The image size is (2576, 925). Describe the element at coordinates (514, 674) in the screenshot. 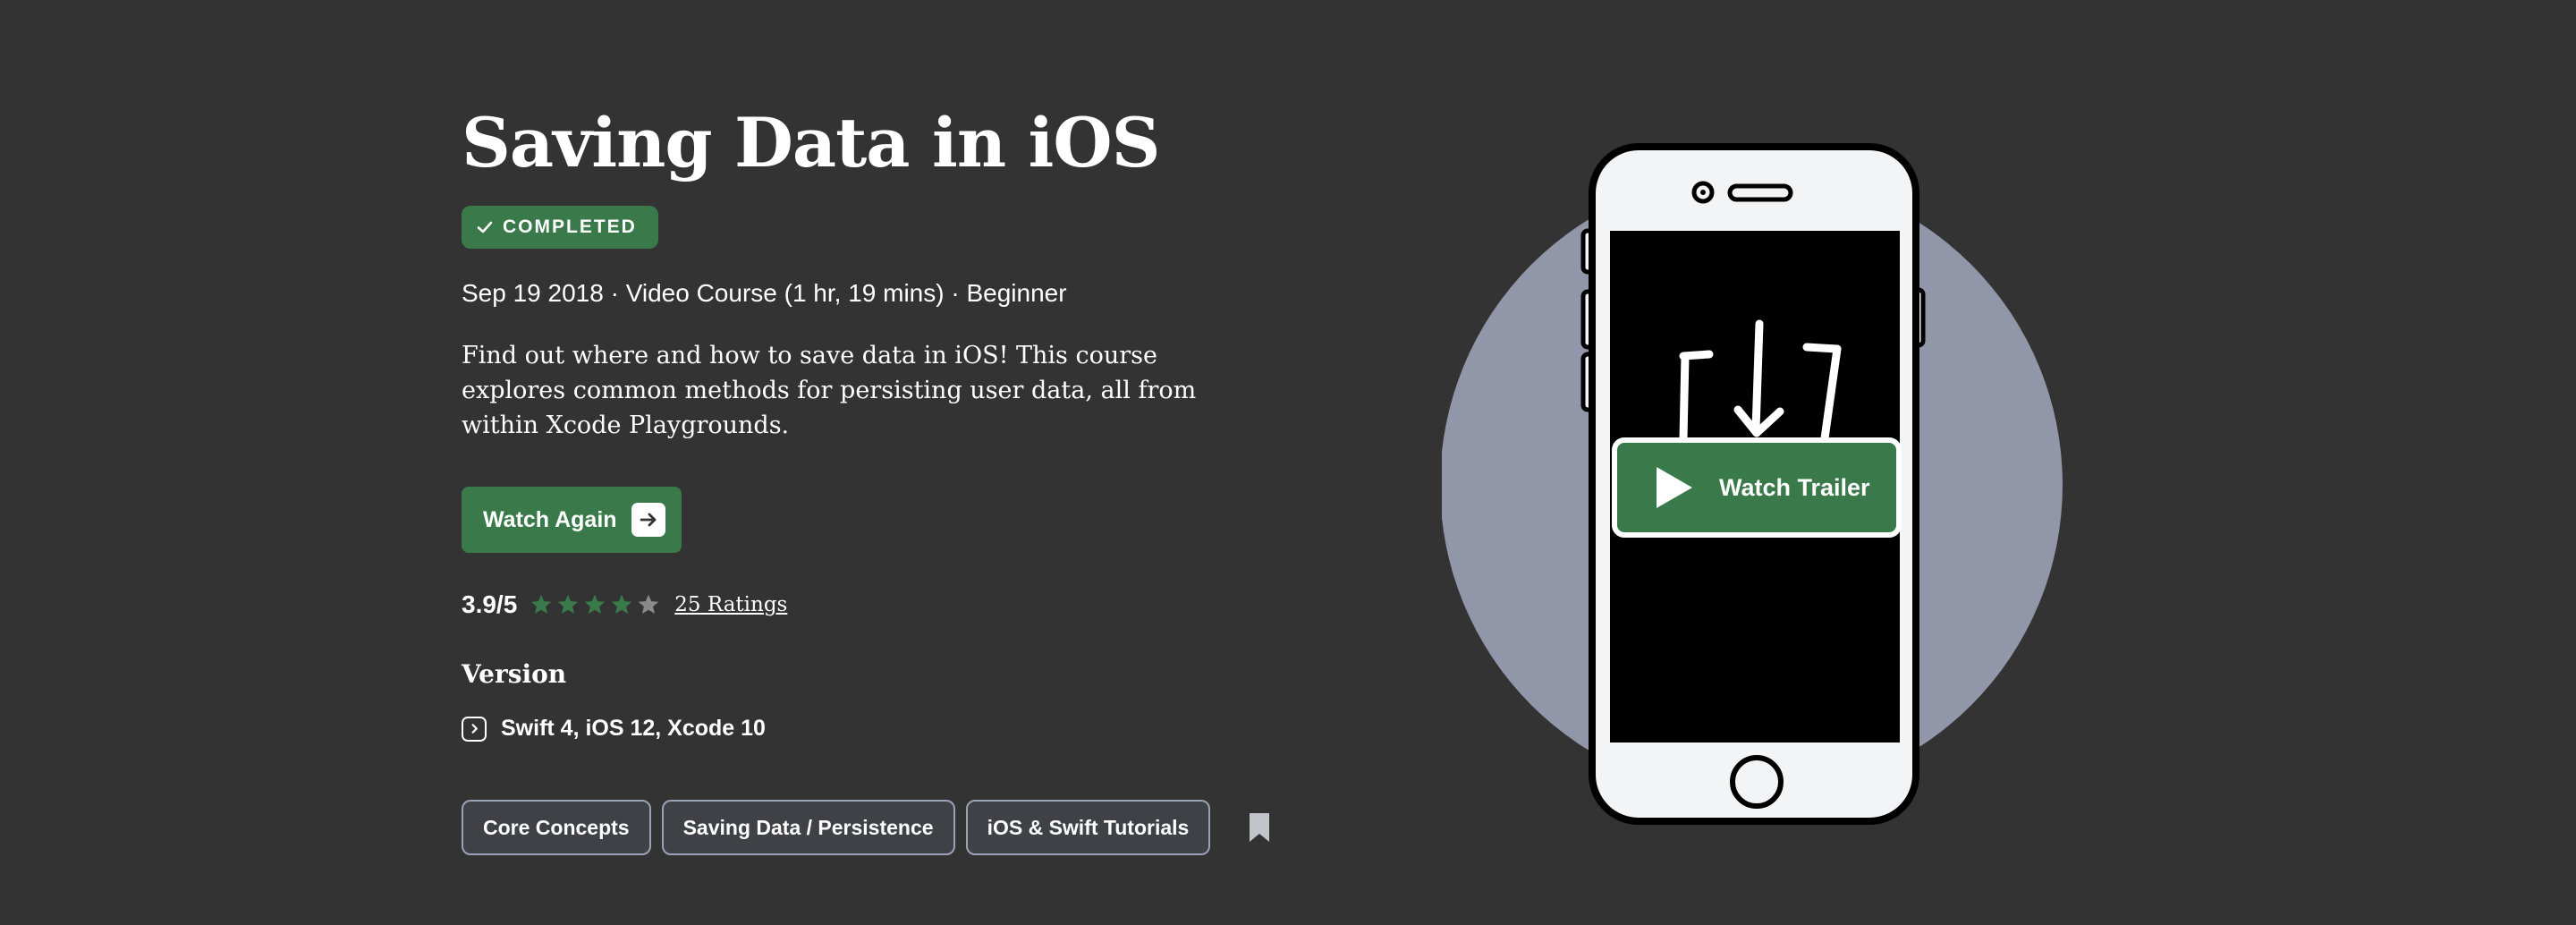

I see `version-heading: Version` at that location.